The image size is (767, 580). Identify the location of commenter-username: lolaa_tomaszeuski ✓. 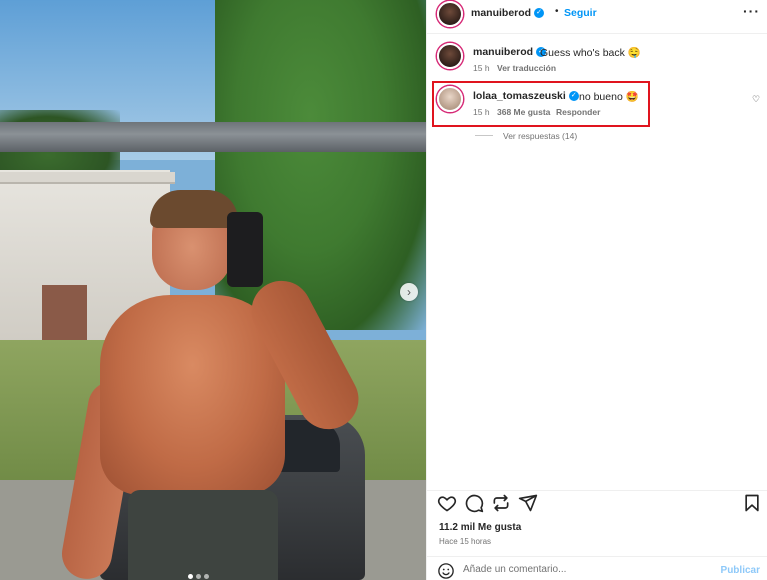
(526, 96).